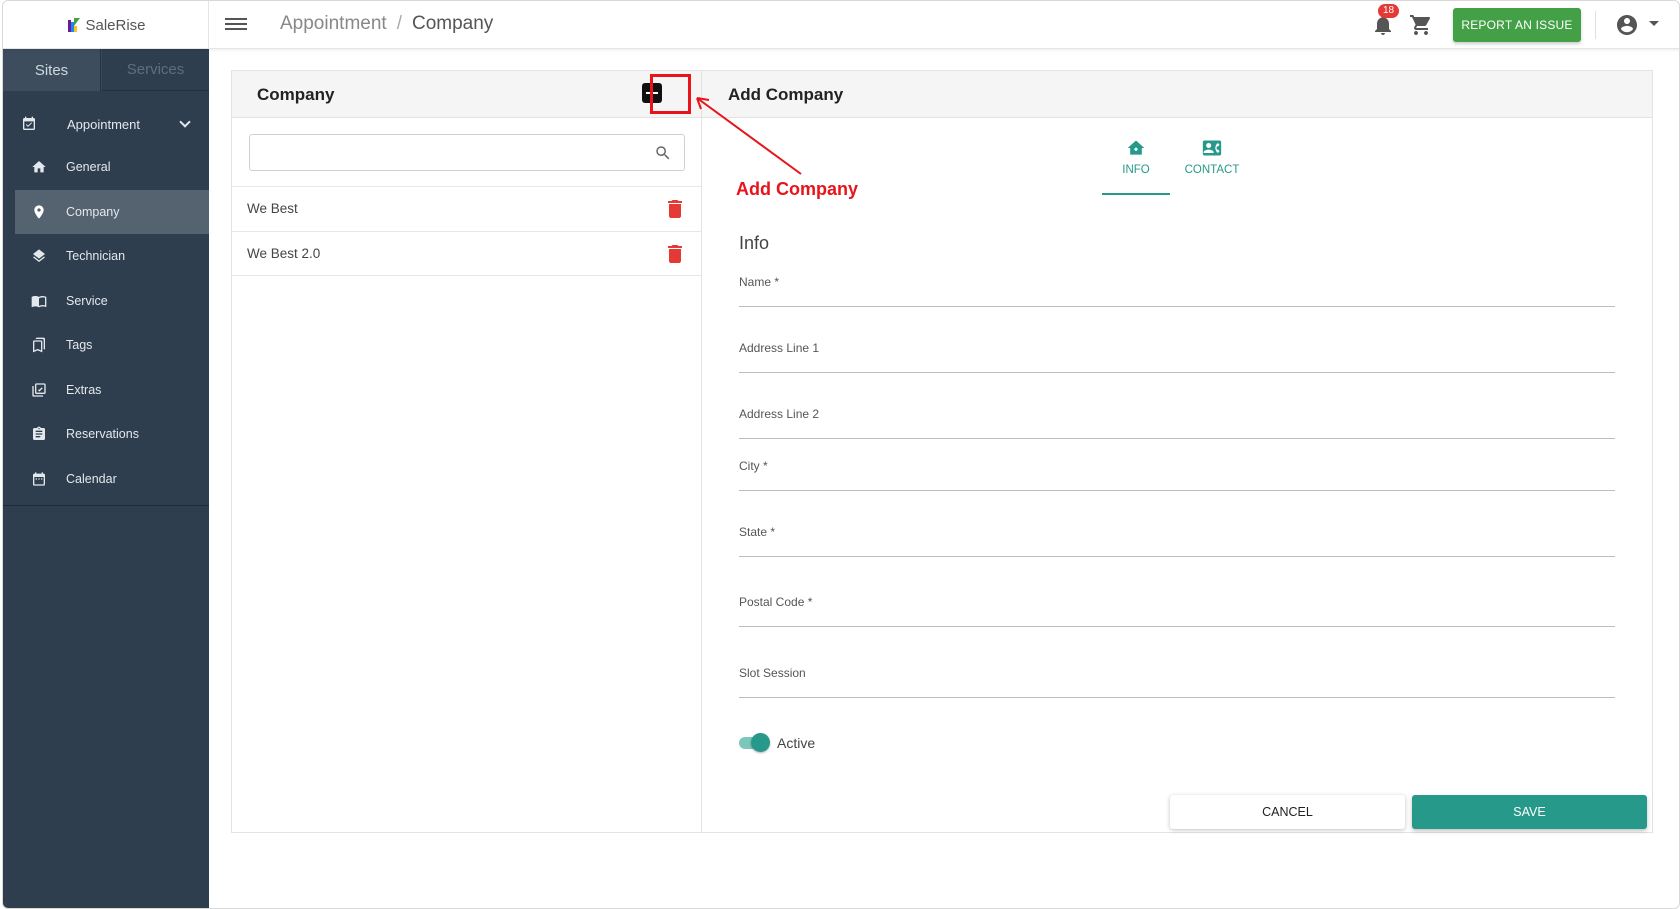  I want to click on field-label: Address Line 2, so click(779, 414).